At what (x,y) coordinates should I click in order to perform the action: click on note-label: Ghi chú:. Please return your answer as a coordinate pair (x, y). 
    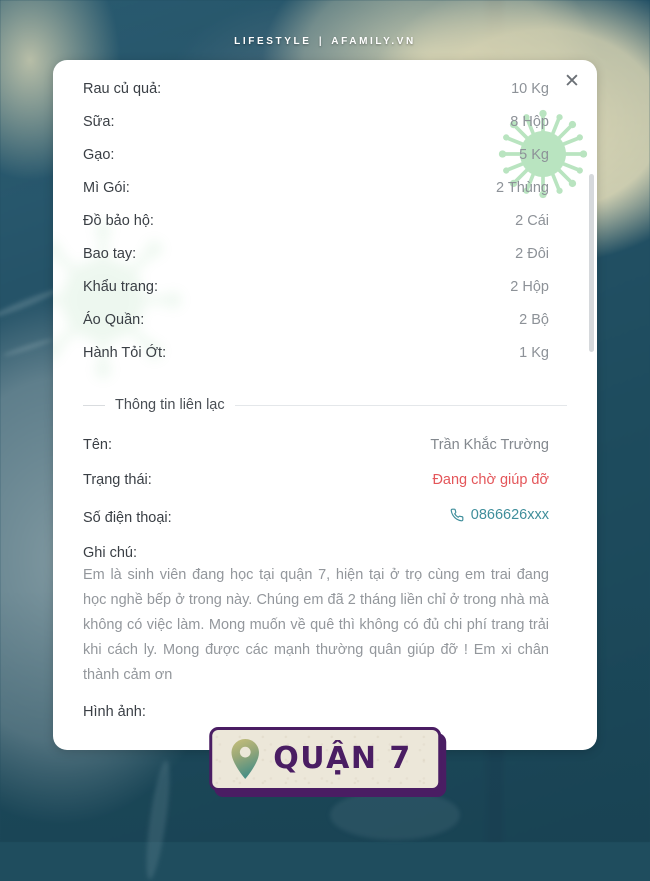
    Looking at the image, I should click on (110, 552).